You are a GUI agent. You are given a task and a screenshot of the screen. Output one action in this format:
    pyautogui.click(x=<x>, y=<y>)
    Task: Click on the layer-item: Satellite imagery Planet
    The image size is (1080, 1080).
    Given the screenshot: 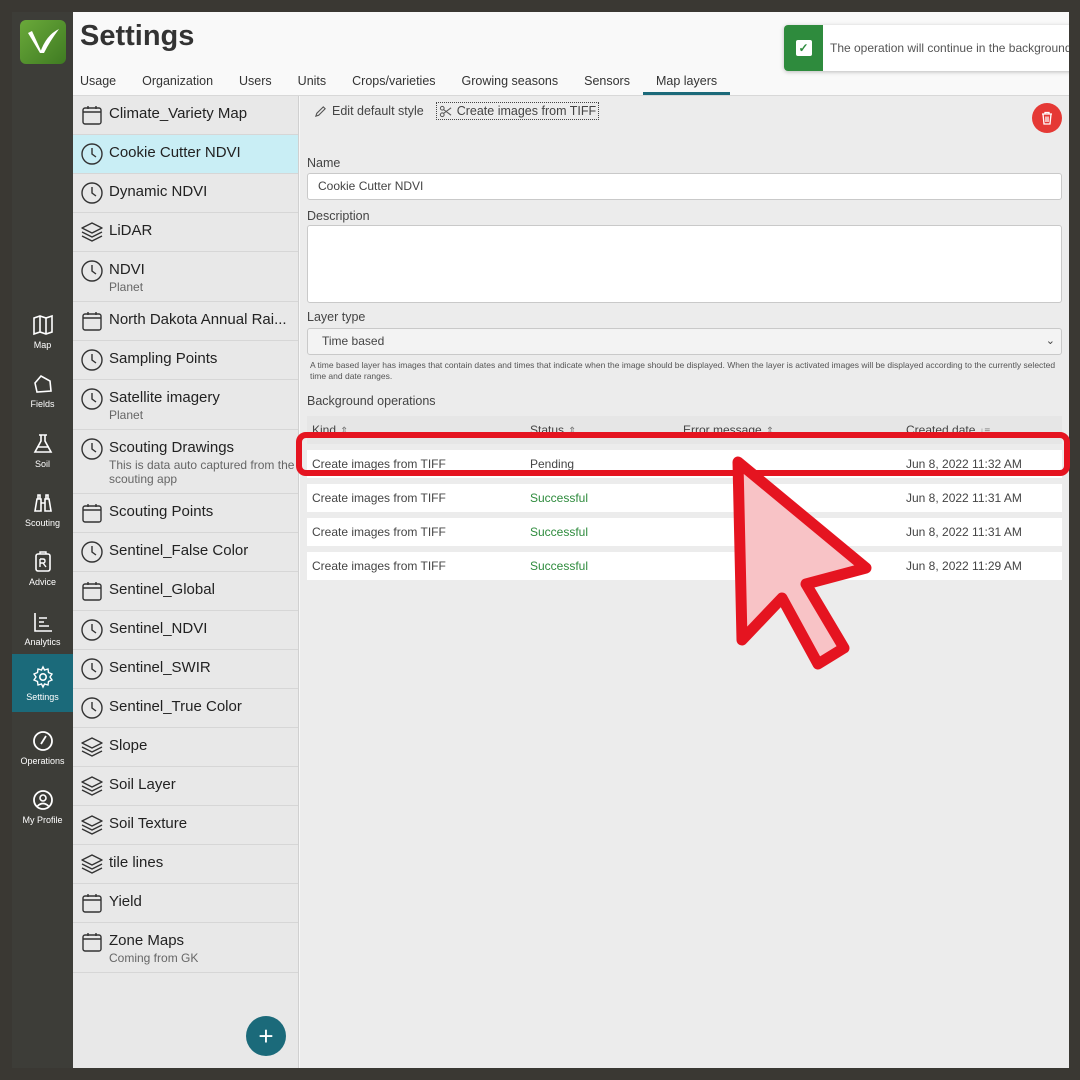 What is the action you would take?
    pyautogui.click(x=185, y=405)
    